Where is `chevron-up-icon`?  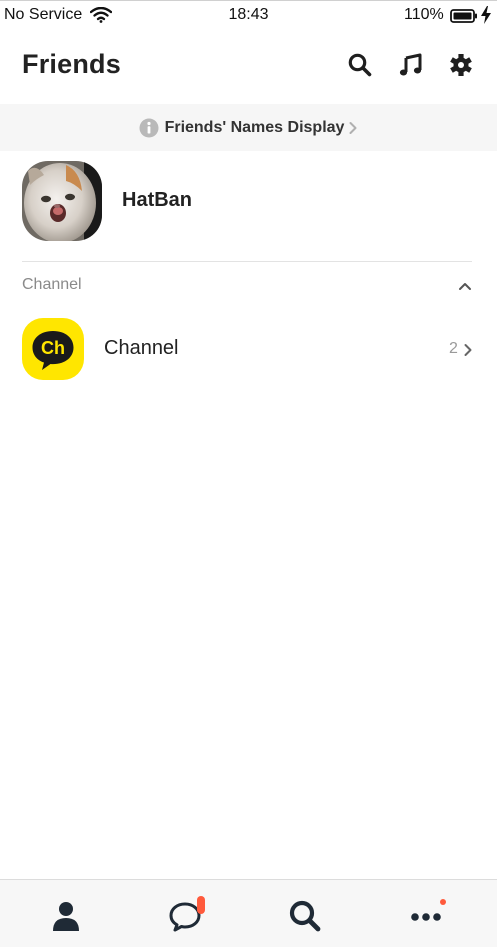 chevron-up-icon is located at coordinates (465, 287).